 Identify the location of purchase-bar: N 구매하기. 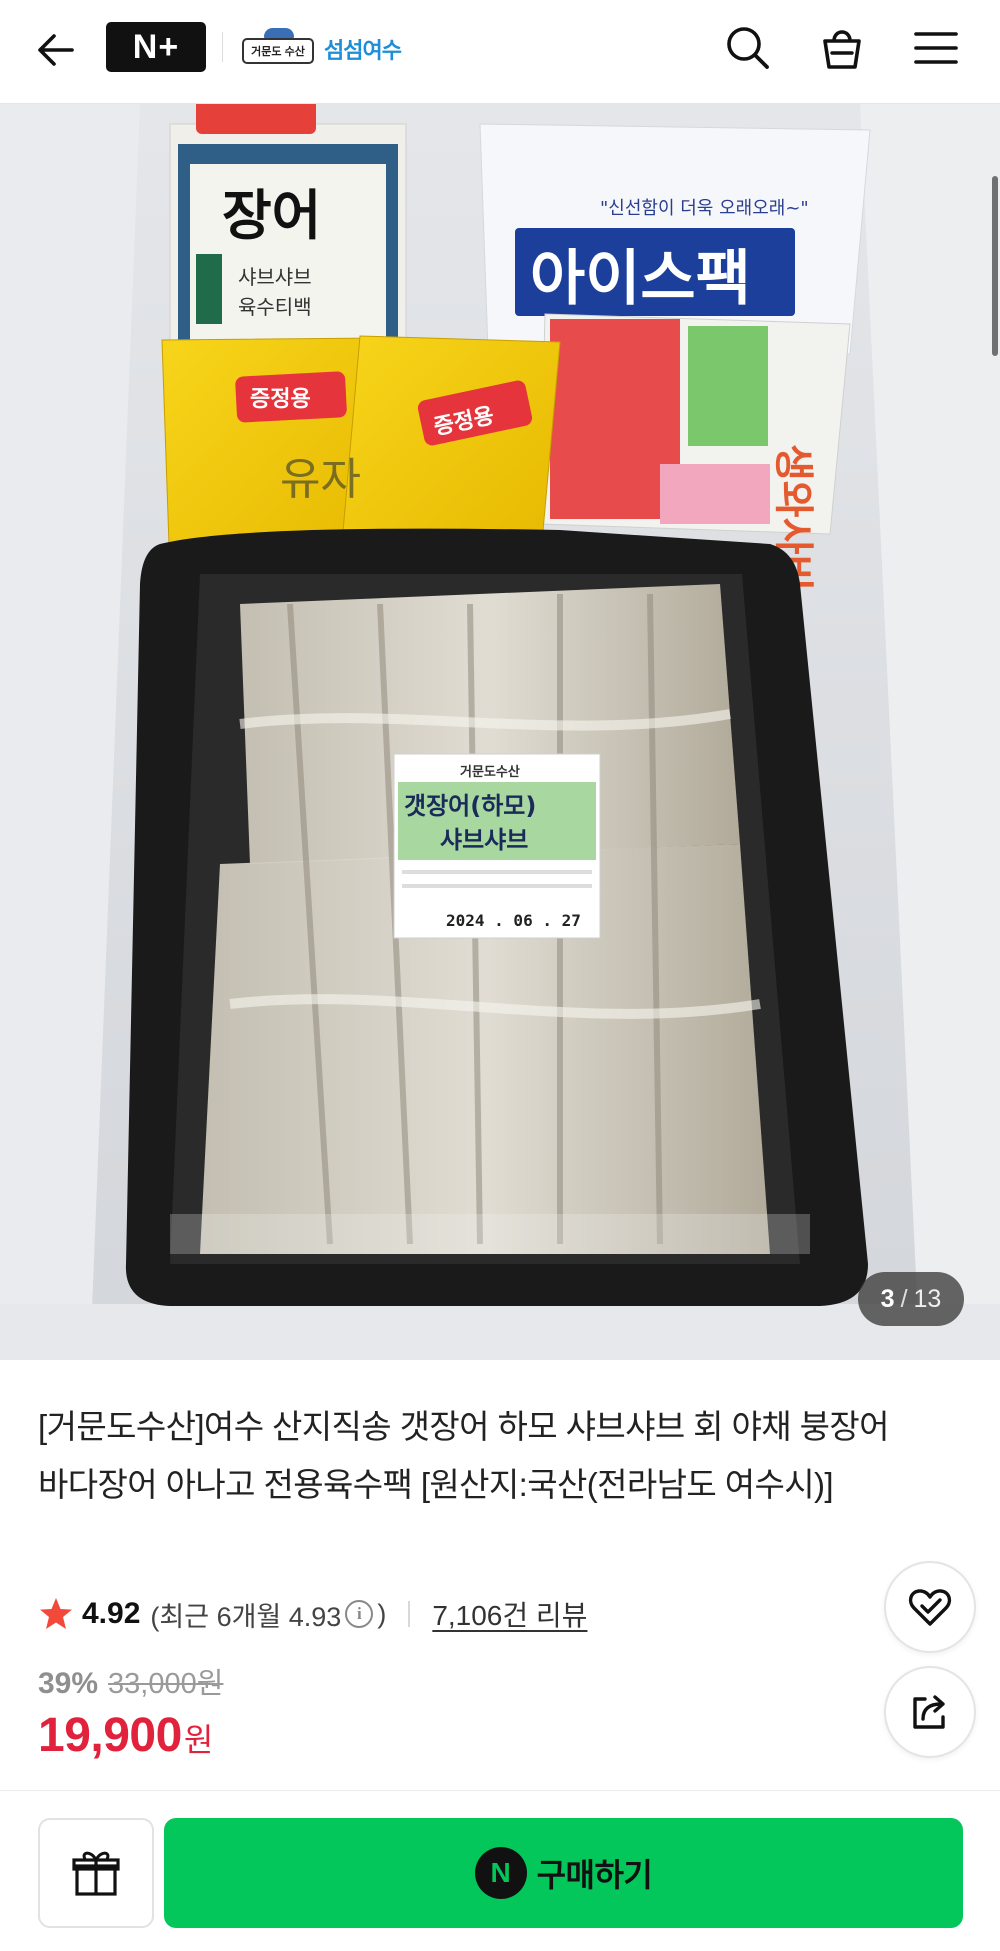
(500, 1870).